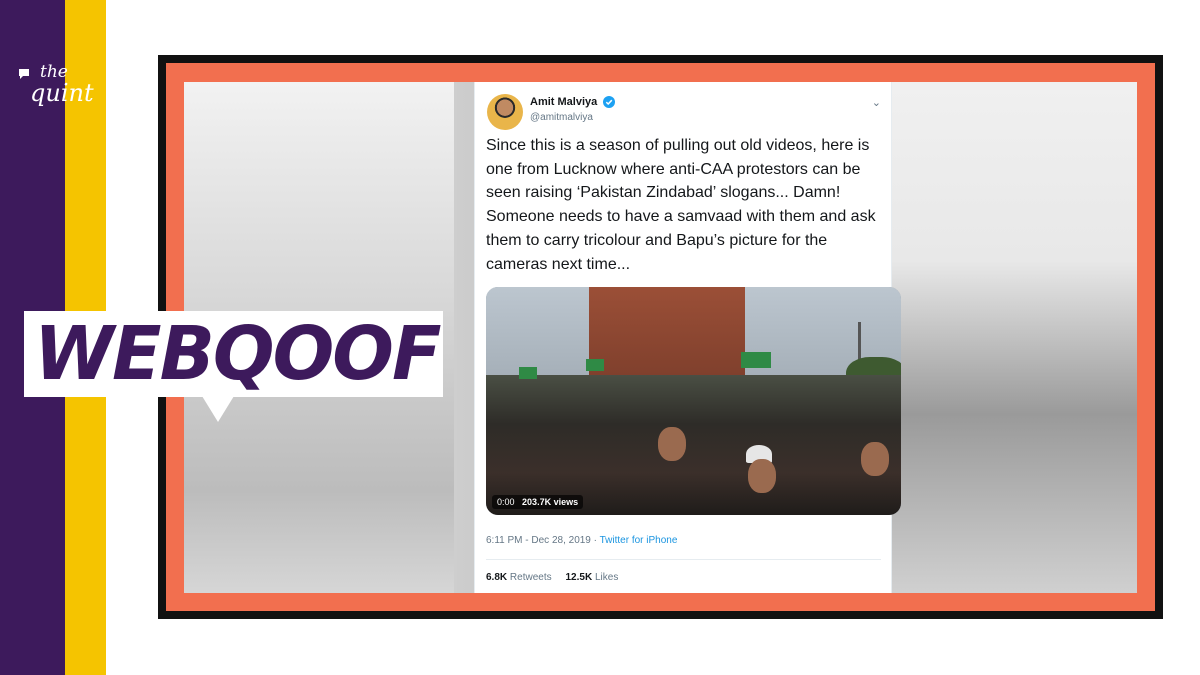 The width and height of the screenshot is (1200, 675). Describe the element at coordinates (505, 112) in the screenshot. I see `avatar` at that location.